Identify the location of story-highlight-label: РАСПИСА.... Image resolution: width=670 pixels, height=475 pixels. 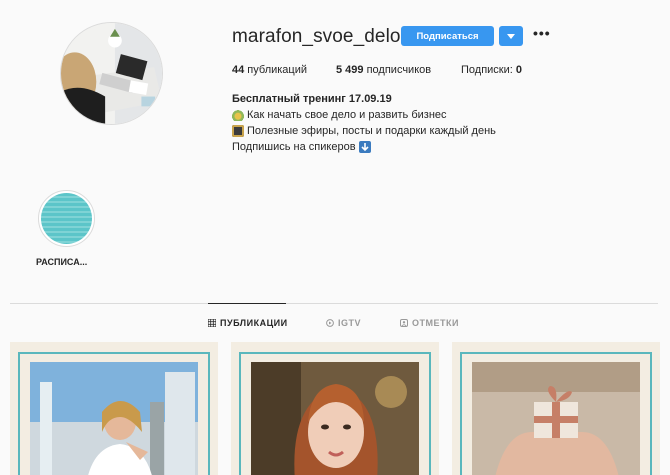
(62, 262).